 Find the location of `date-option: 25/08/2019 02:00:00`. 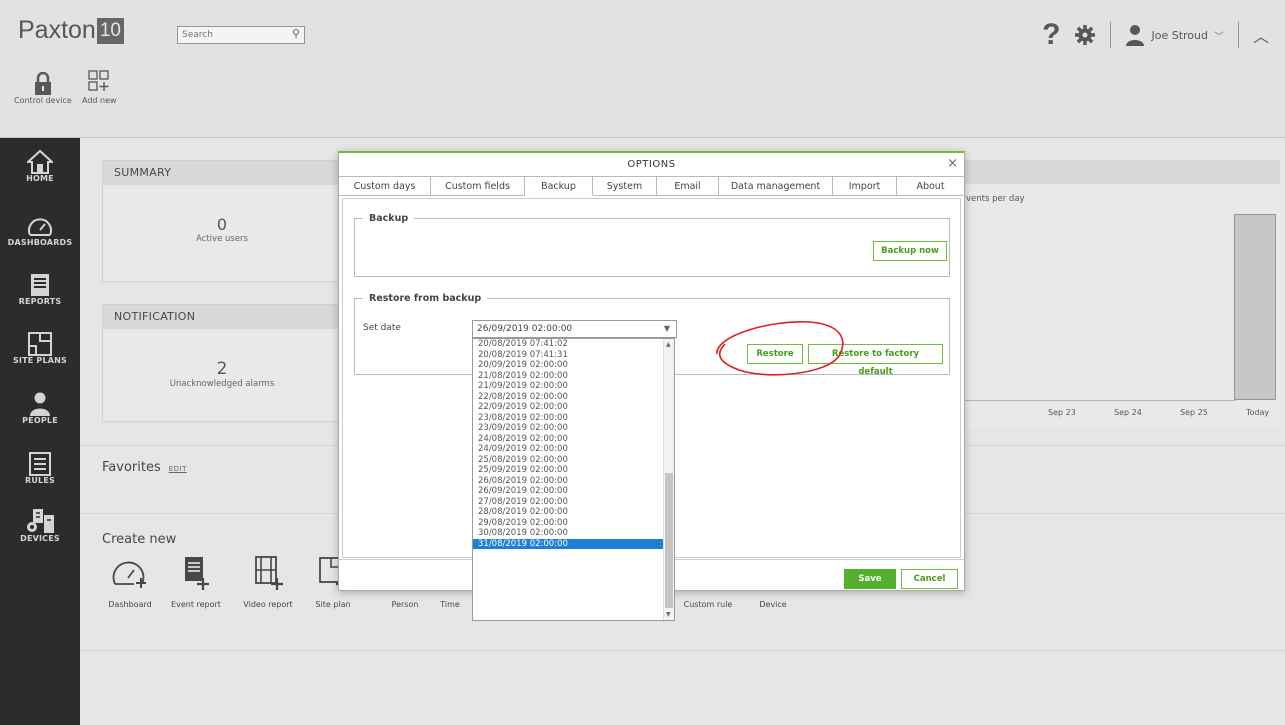

date-option: 25/08/2019 02:00:00 is located at coordinates (573, 460).